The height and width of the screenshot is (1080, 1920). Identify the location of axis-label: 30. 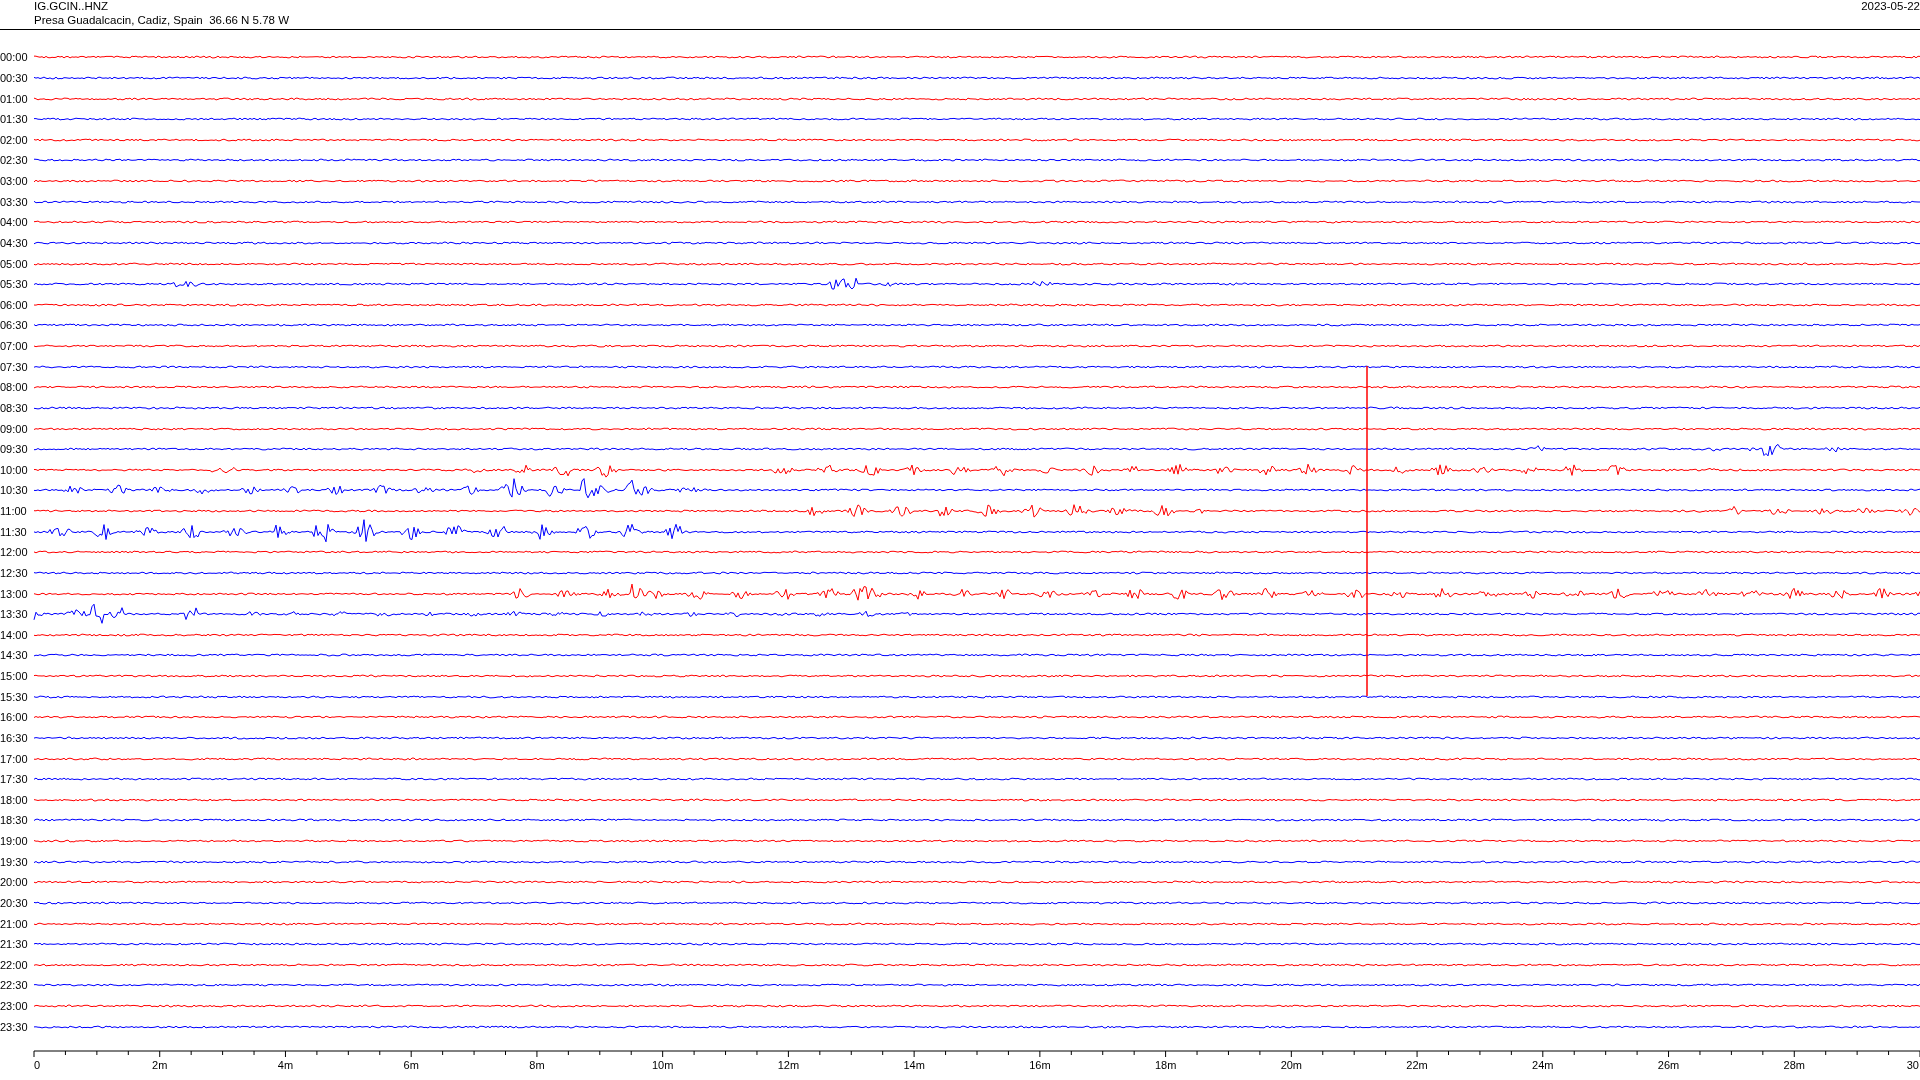
(1912, 1065).